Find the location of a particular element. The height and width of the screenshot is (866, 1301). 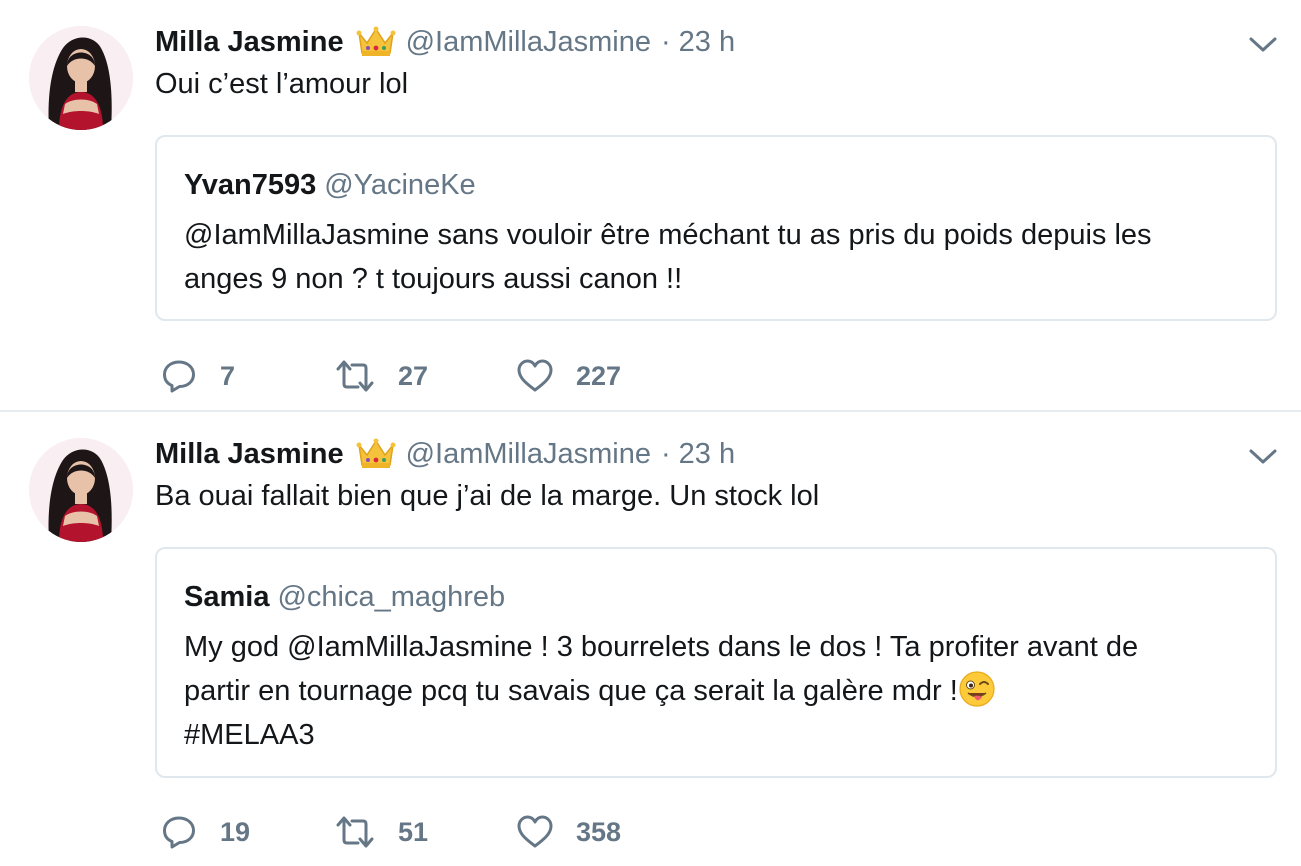

reply-count: 19 is located at coordinates (235, 831).